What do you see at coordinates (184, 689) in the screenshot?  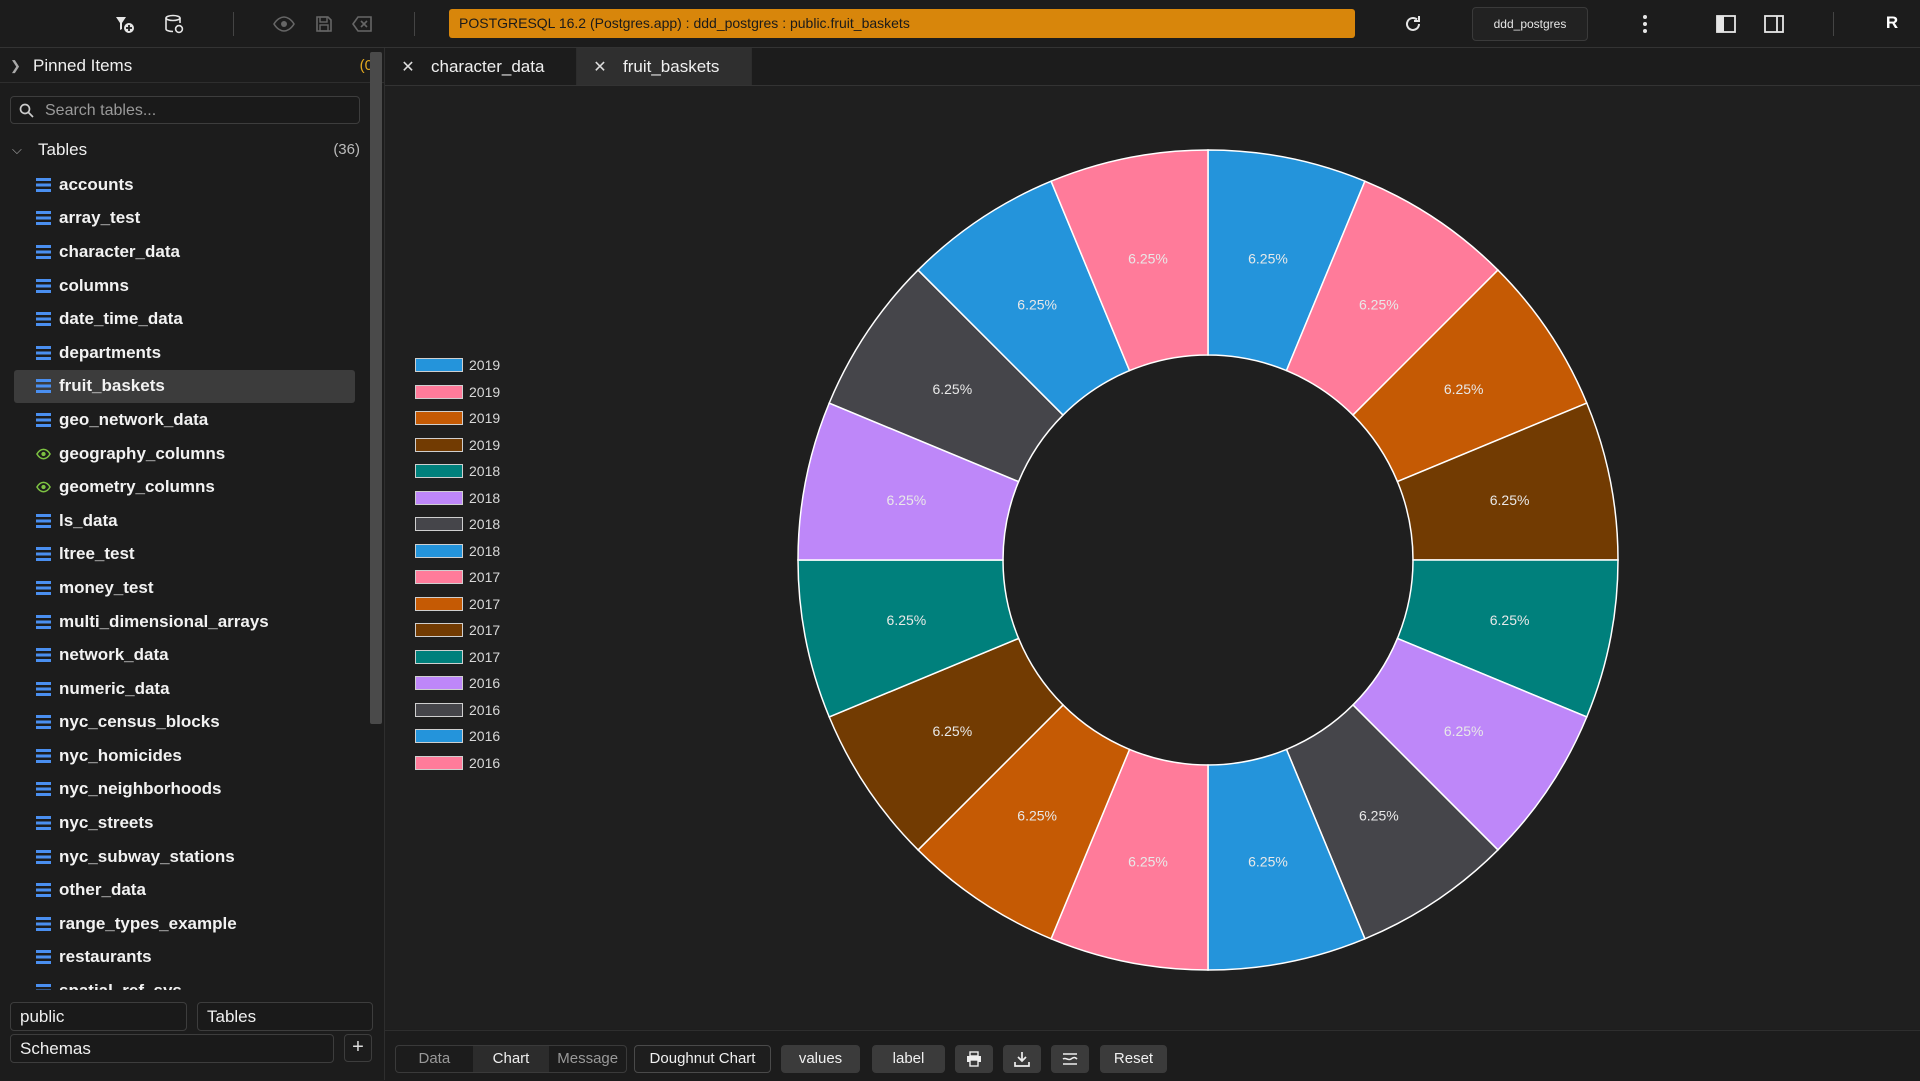 I see `table-item: numeric_data` at bounding box center [184, 689].